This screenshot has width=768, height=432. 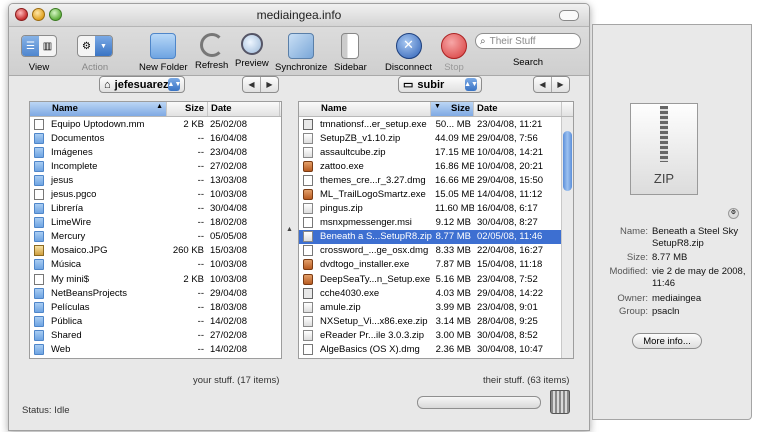 I want to click on scrollbar-thumb, so click(x=567, y=161).